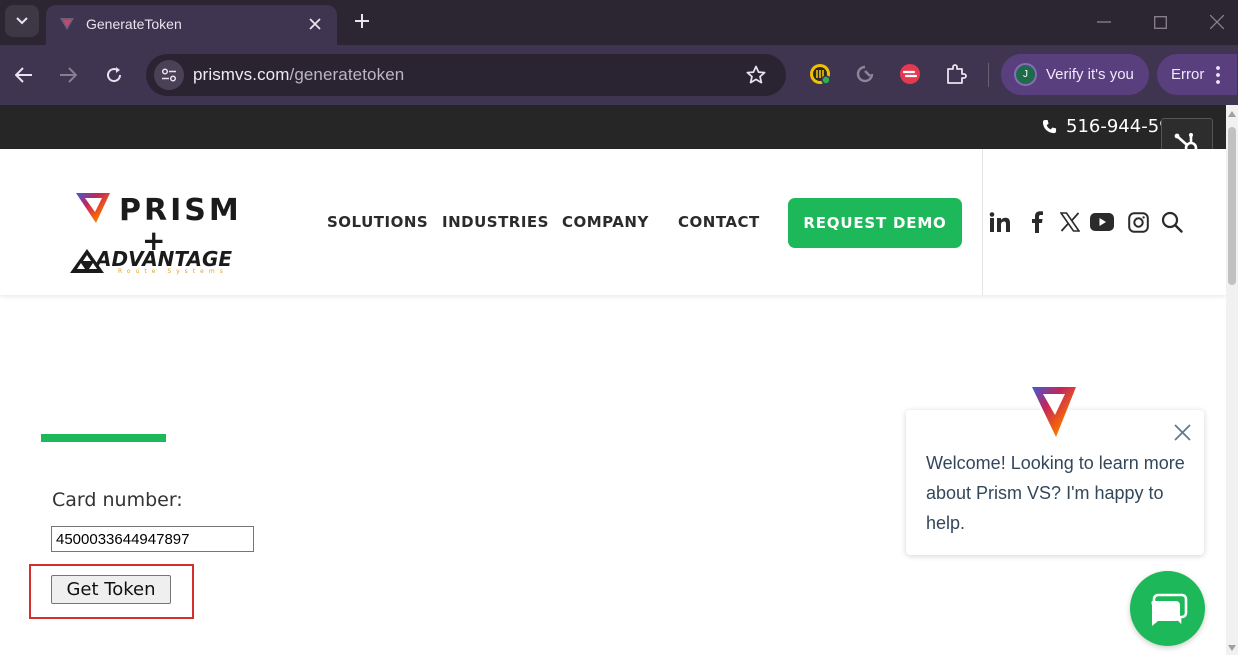  What do you see at coordinates (982, 222) in the screenshot?
I see `header-divider` at bounding box center [982, 222].